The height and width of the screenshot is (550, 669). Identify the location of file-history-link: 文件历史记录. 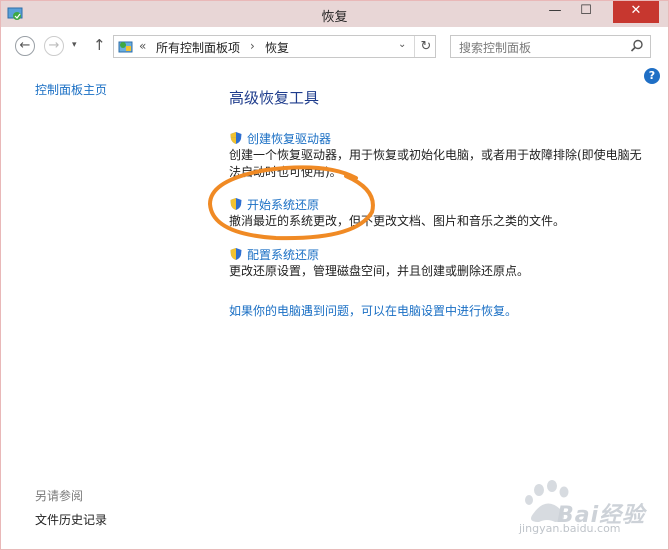
(71, 519).